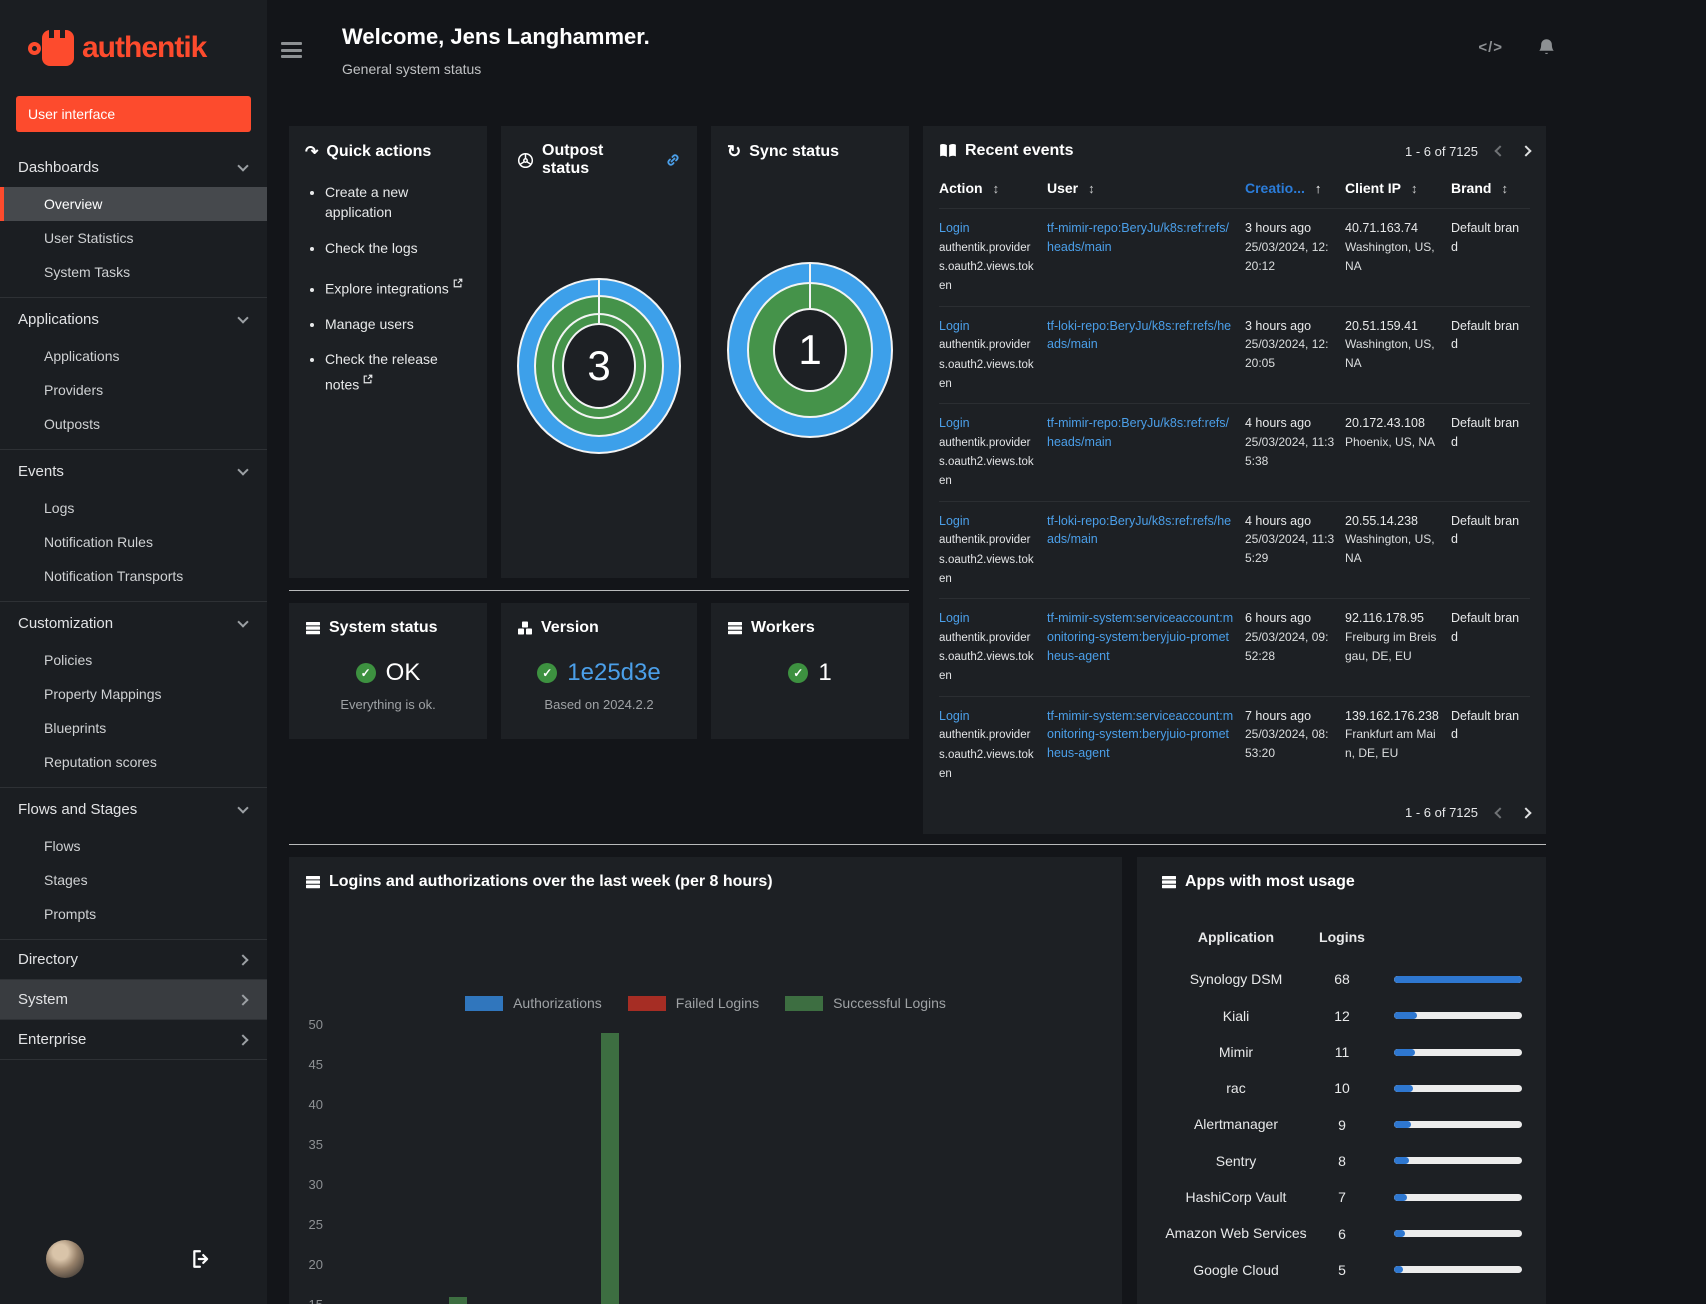 The height and width of the screenshot is (1304, 1706). What do you see at coordinates (201, 1259) in the screenshot?
I see `logout-icon` at bounding box center [201, 1259].